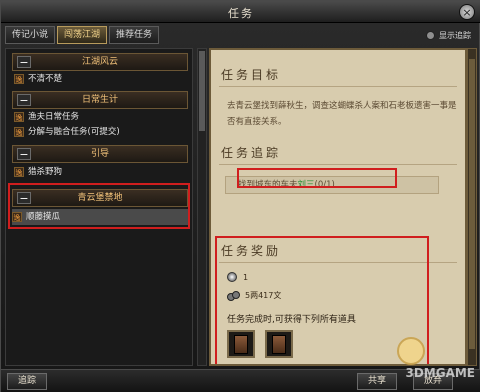  I want to click on window-title: 任务, so click(241, 13).